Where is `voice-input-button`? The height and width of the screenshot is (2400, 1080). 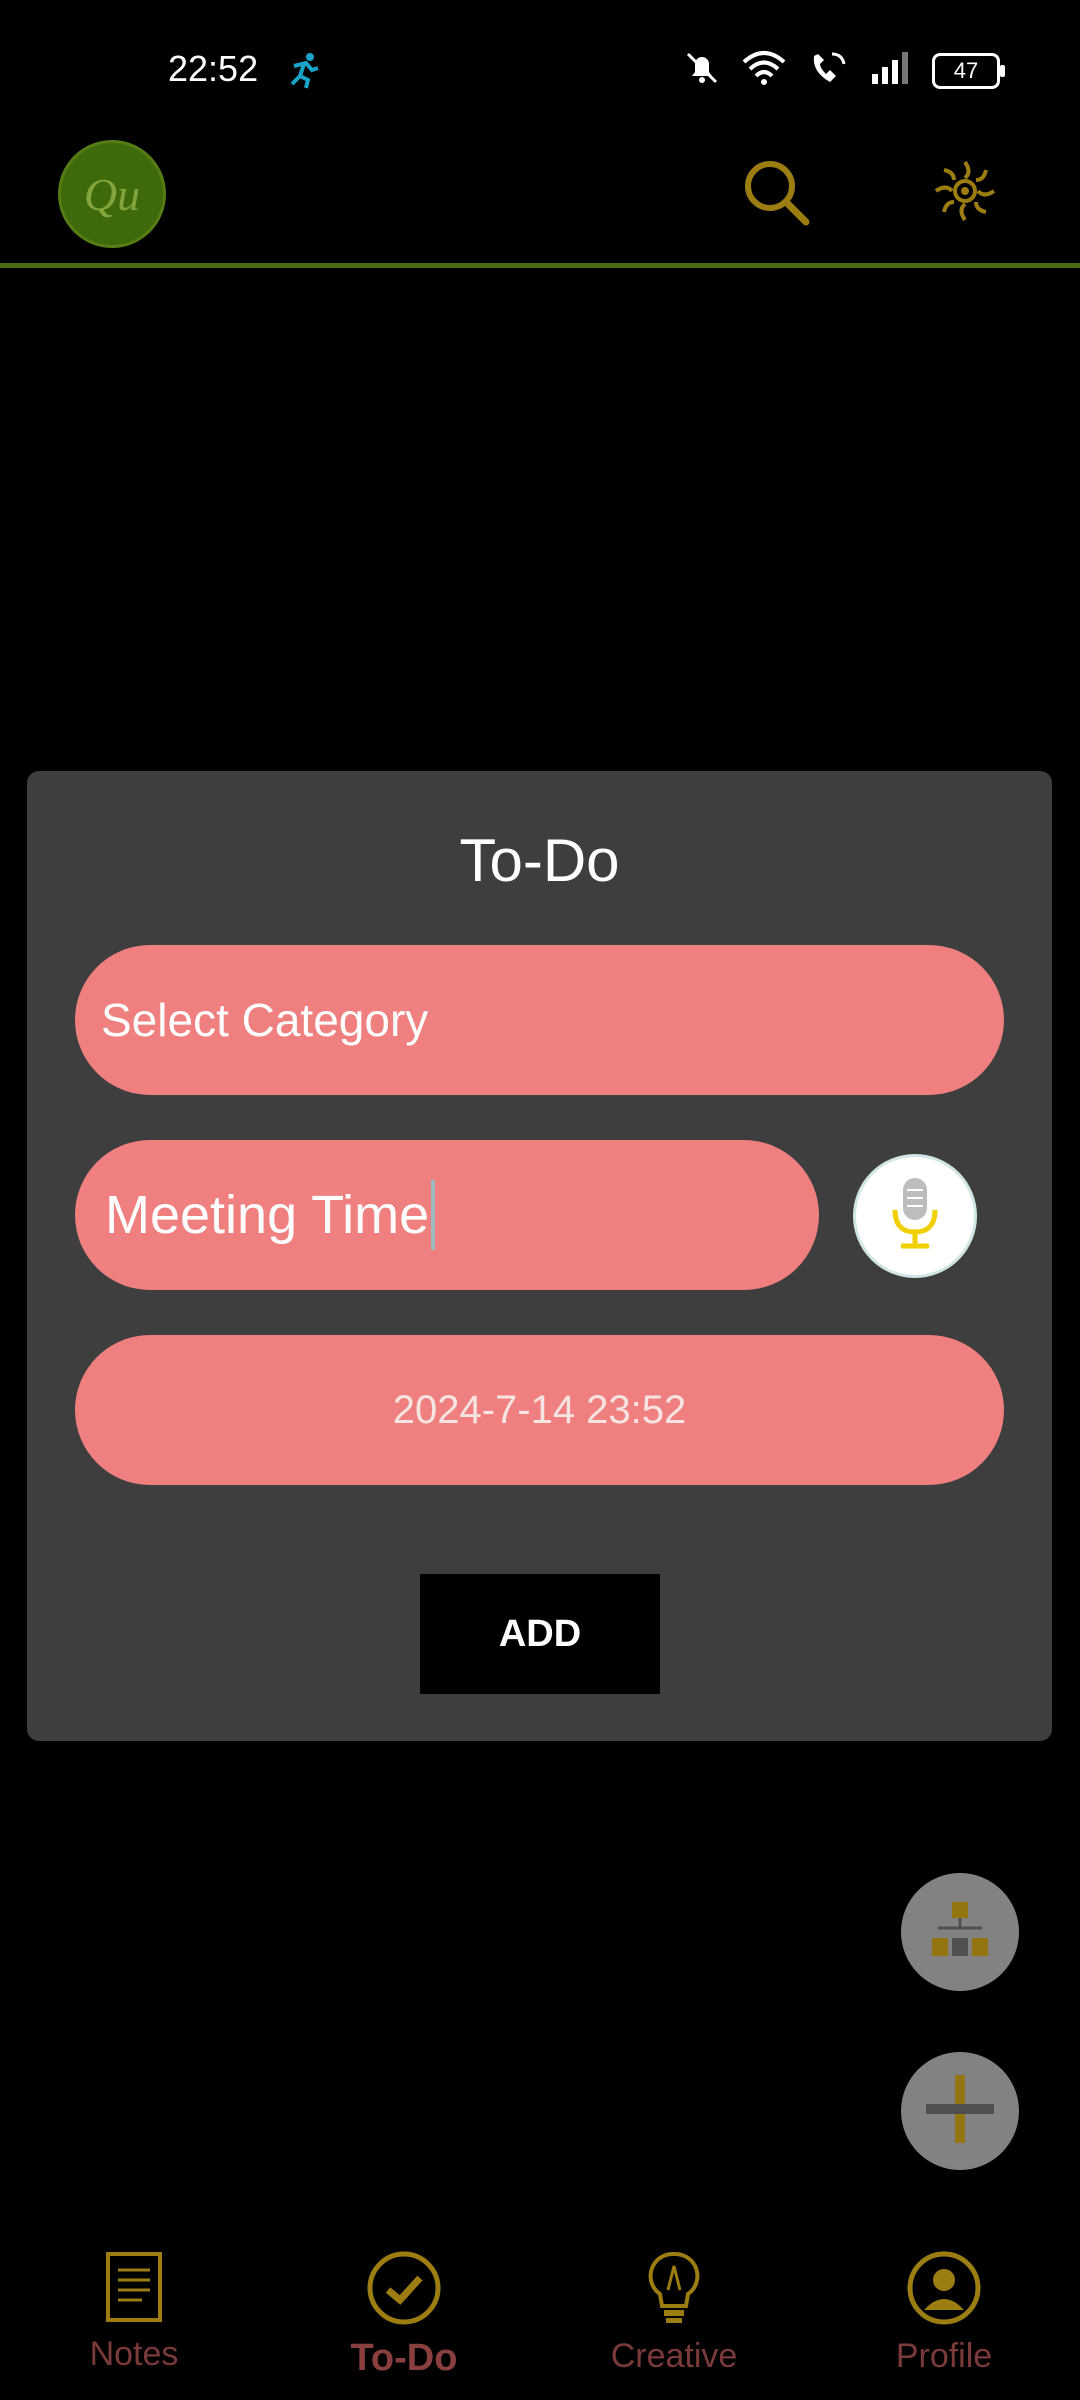 voice-input-button is located at coordinates (915, 1216).